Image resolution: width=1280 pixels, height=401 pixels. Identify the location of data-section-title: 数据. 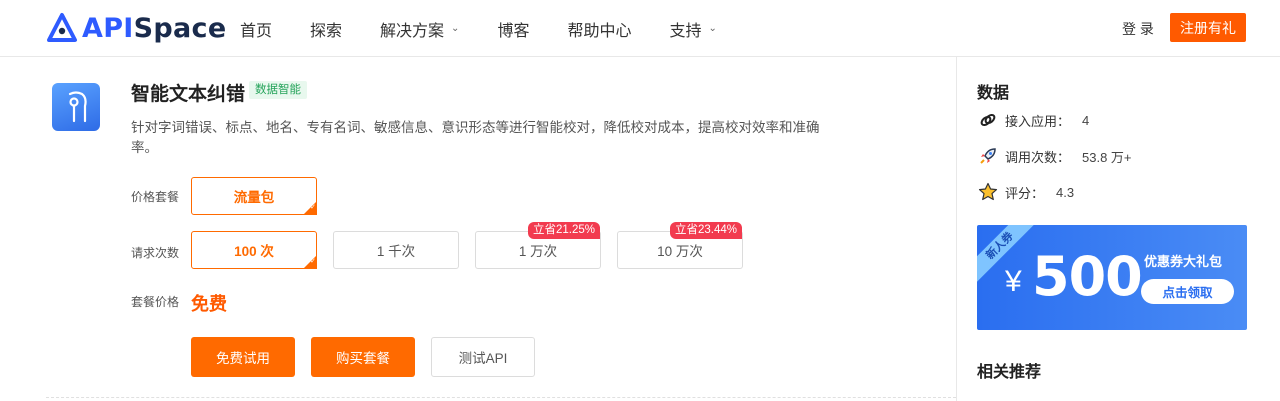
(993, 93).